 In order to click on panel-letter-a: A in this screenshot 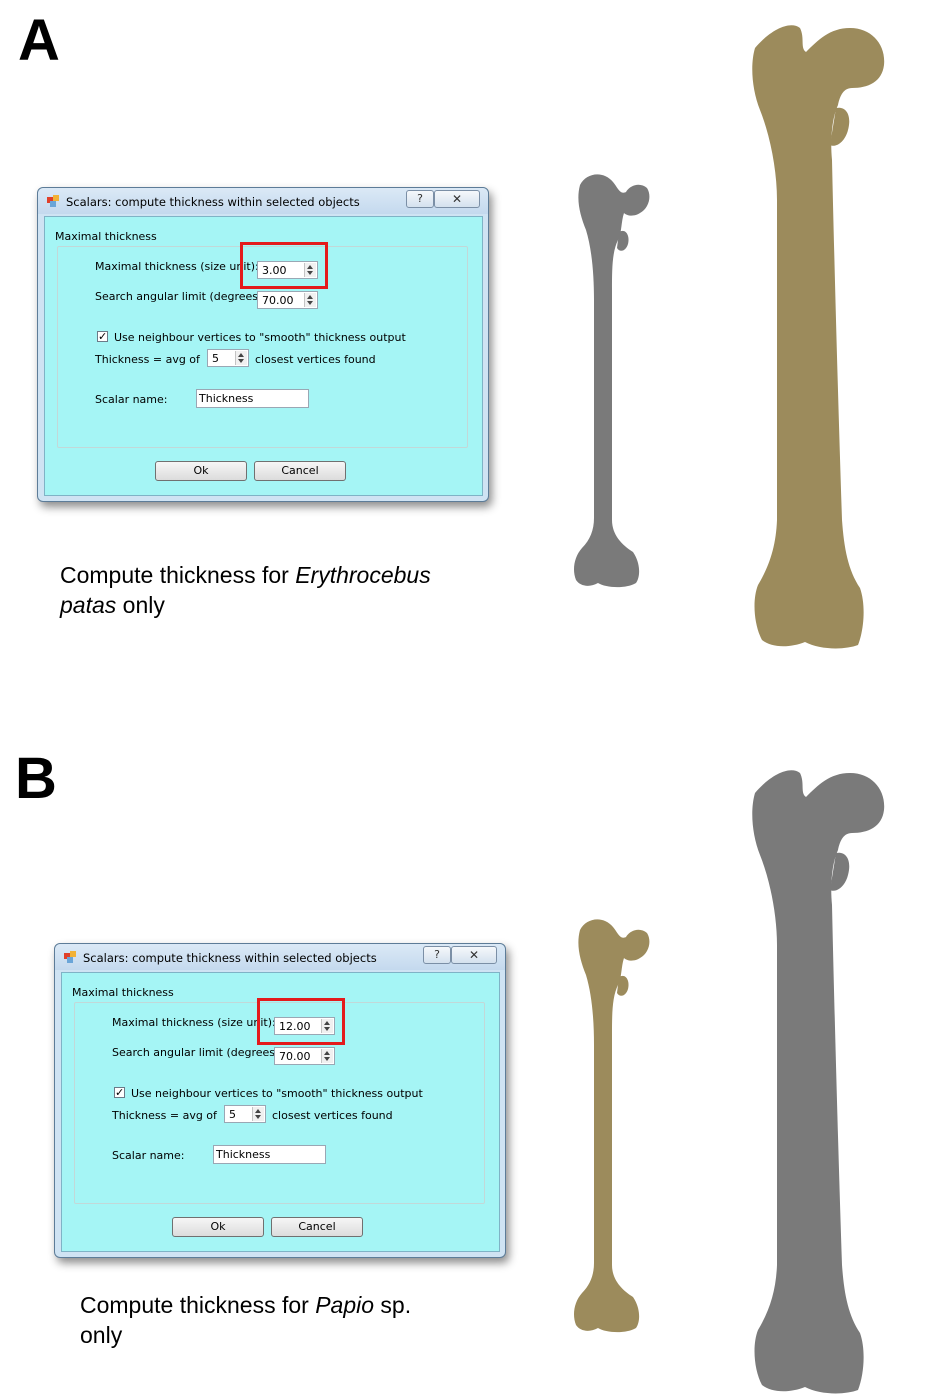, I will do `click(39, 40)`.